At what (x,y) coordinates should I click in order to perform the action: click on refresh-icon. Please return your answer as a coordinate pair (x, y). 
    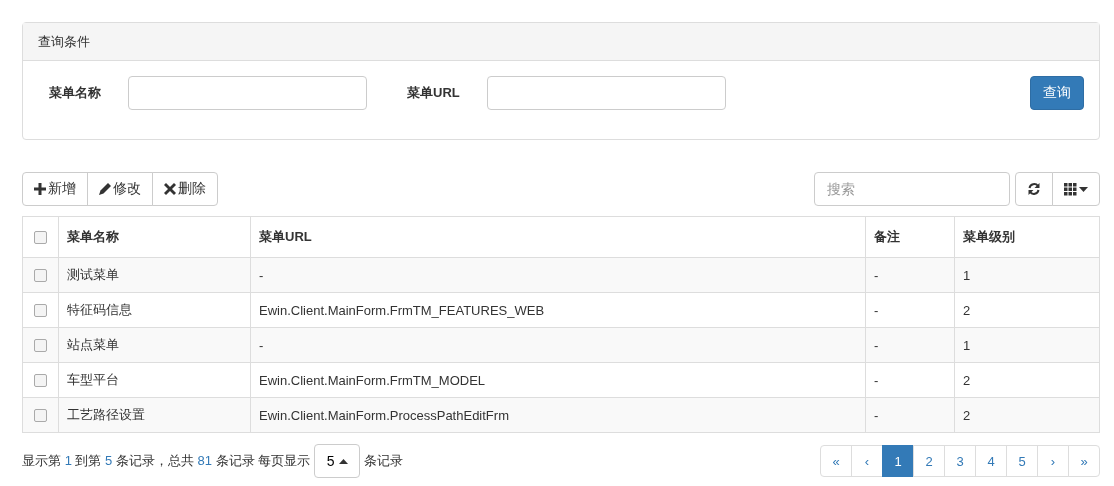
    Looking at the image, I should click on (1034, 189).